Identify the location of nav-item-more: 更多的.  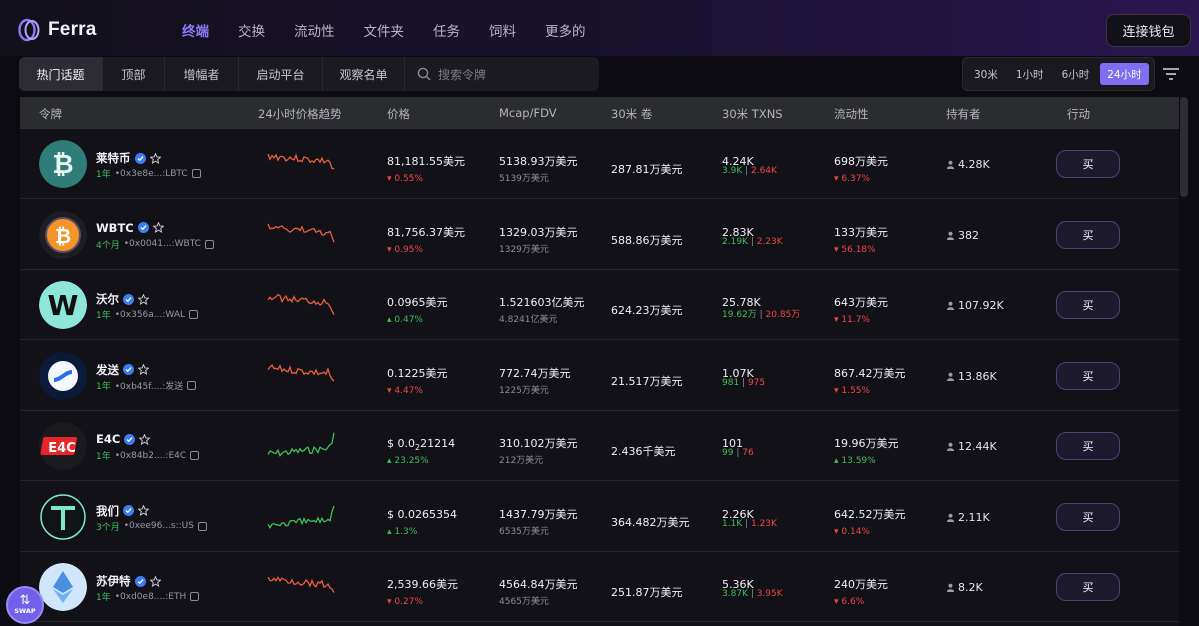
(565, 30).